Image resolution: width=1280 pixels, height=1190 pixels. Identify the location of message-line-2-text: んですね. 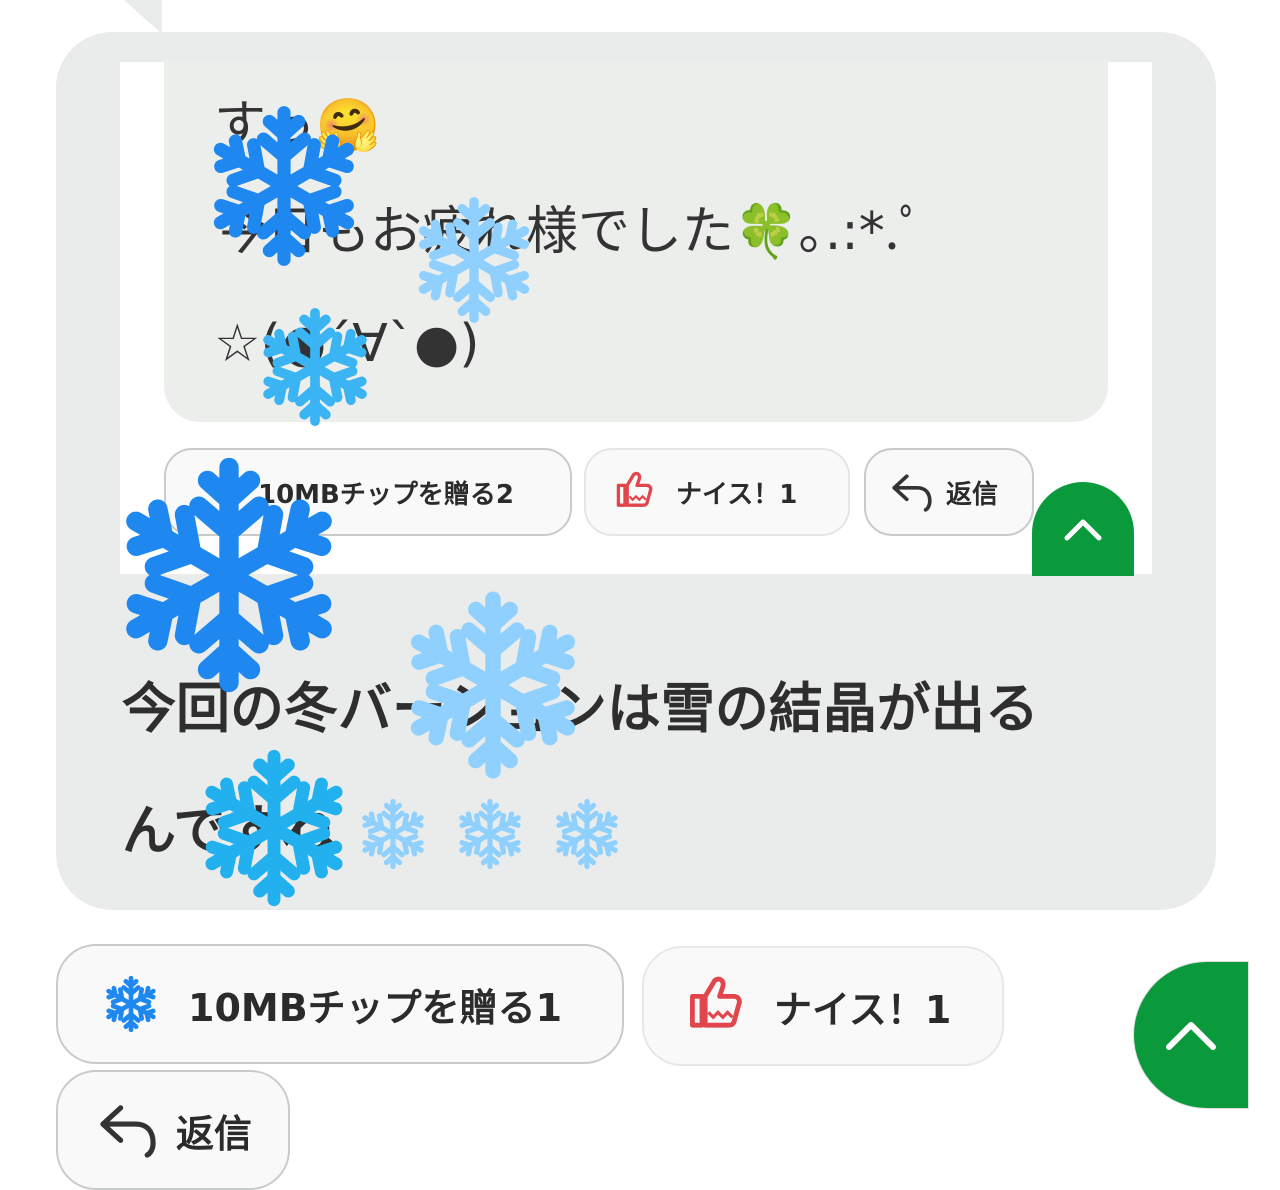
(229, 830).